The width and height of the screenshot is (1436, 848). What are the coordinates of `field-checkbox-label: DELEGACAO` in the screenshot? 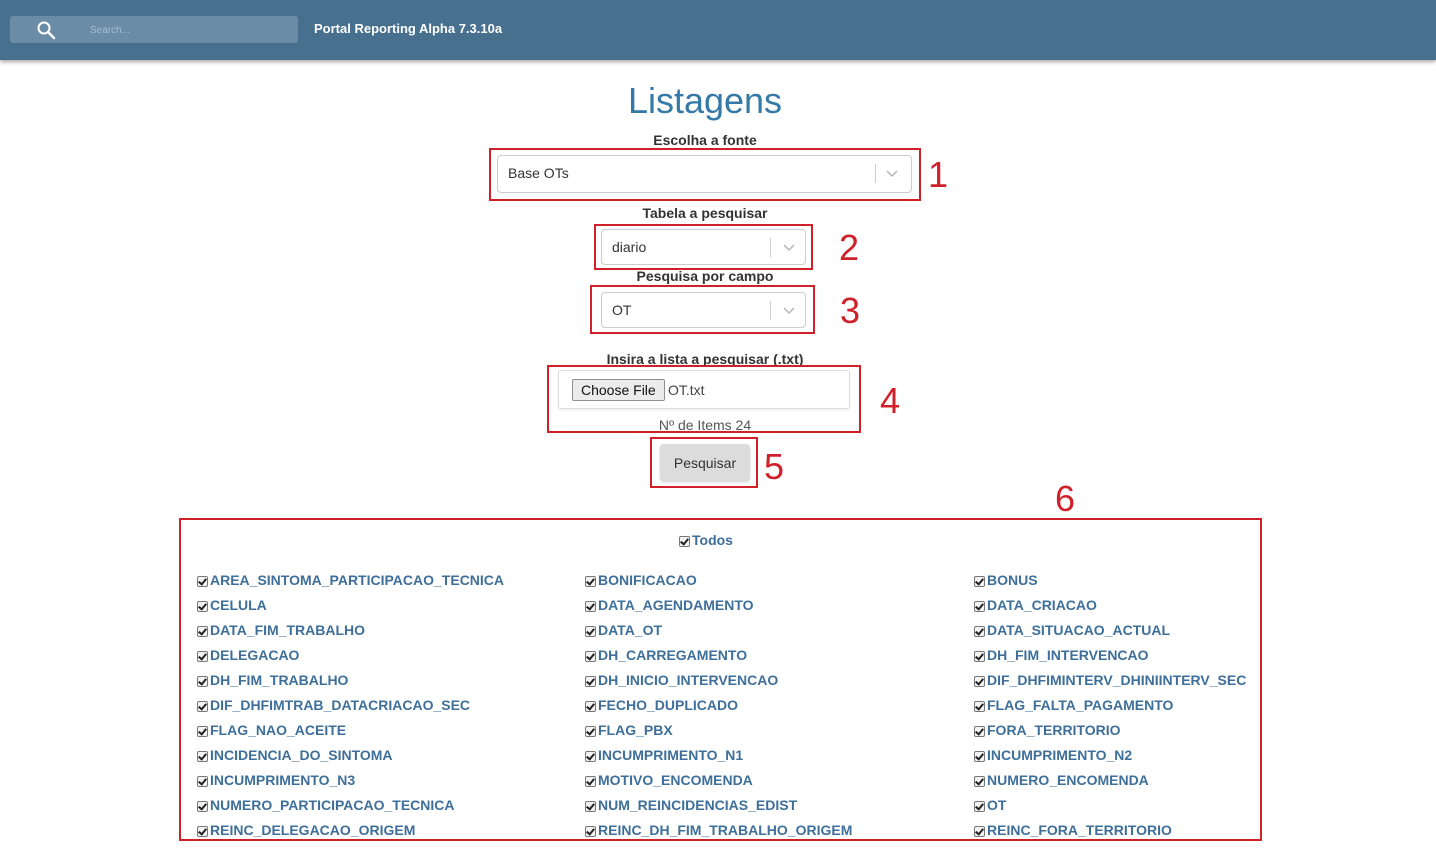 It's located at (255, 655).